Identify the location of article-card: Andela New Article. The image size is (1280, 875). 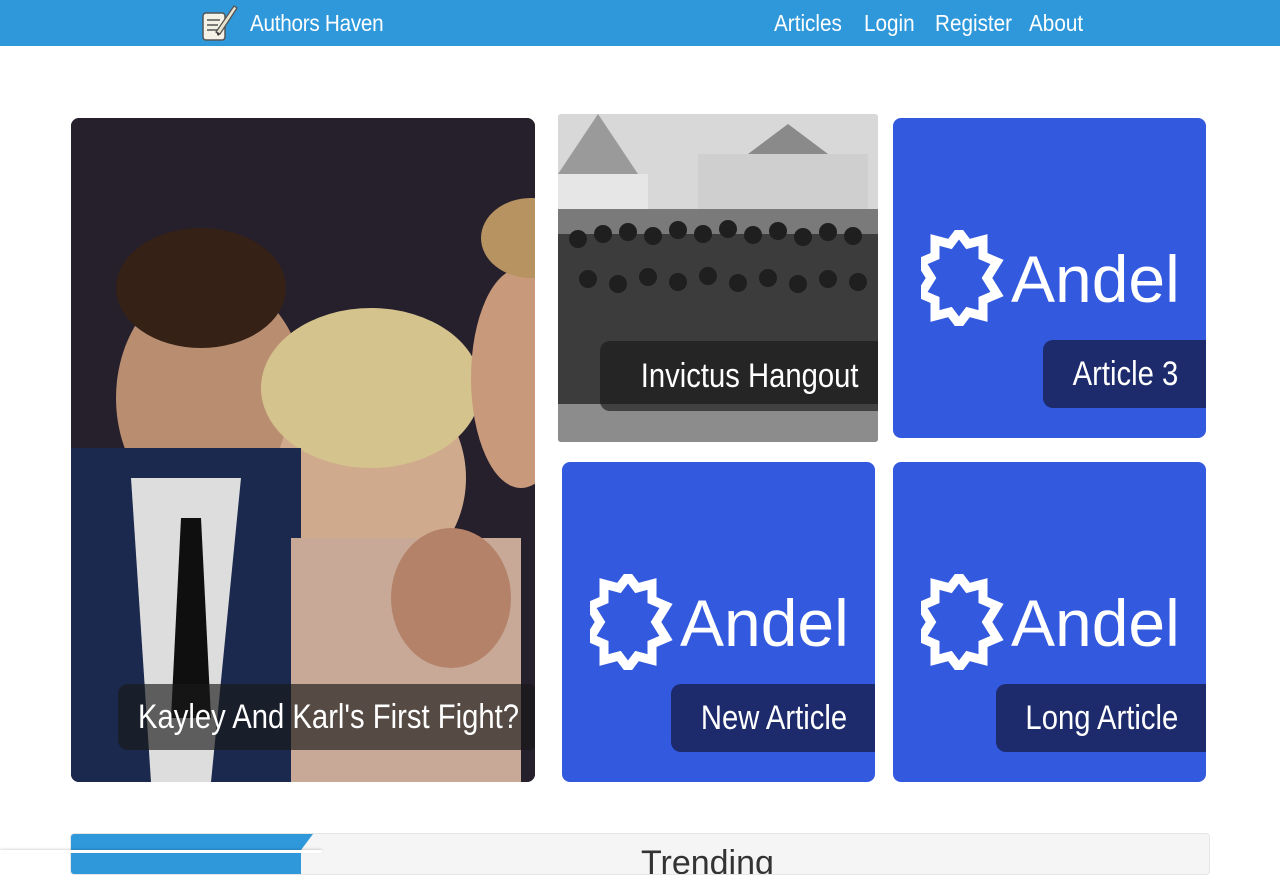
(718, 622).